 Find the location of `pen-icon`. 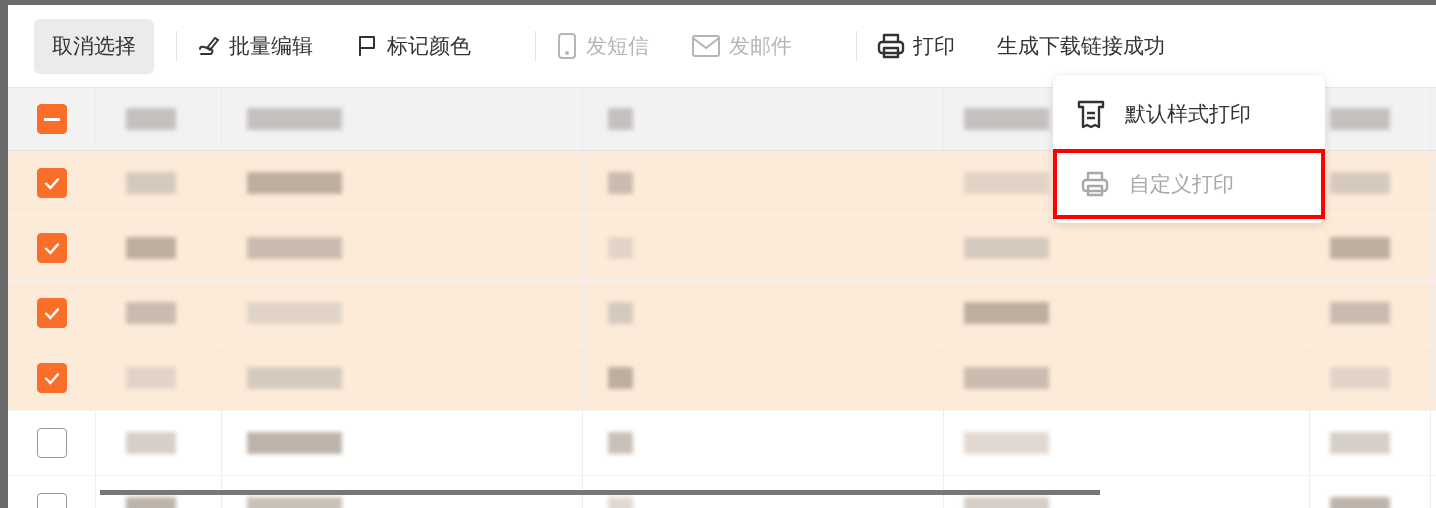

pen-icon is located at coordinates (209, 46).